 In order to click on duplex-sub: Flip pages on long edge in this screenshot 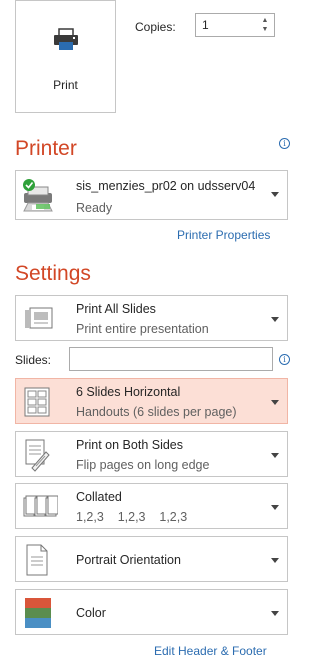, I will do `click(143, 465)`.